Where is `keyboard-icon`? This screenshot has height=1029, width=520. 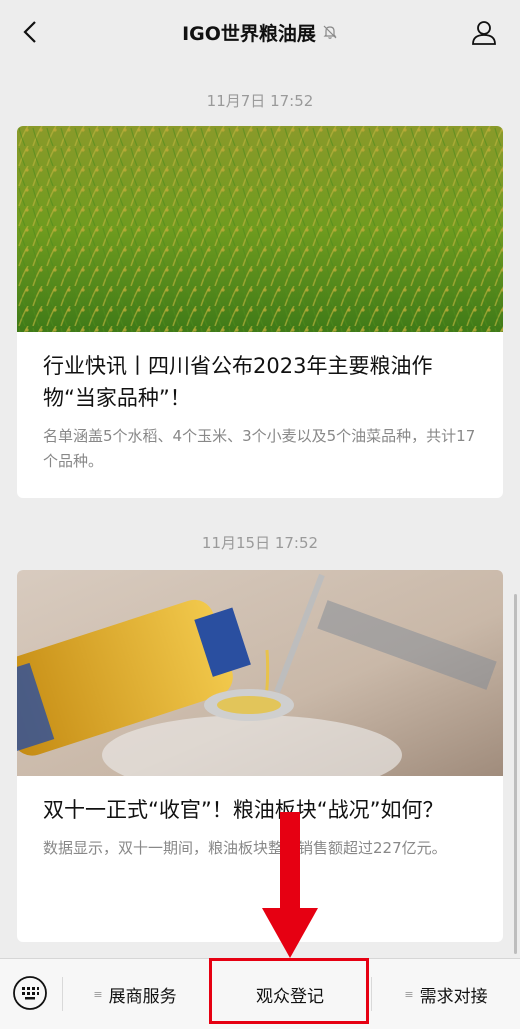 keyboard-icon is located at coordinates (30, 993).